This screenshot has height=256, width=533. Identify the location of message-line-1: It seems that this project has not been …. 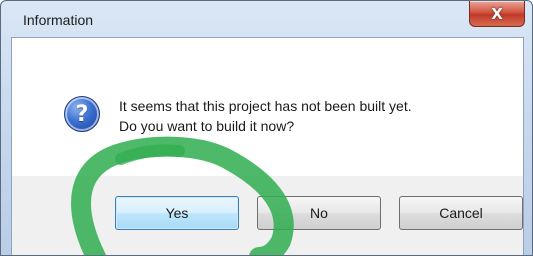
(265, 106).